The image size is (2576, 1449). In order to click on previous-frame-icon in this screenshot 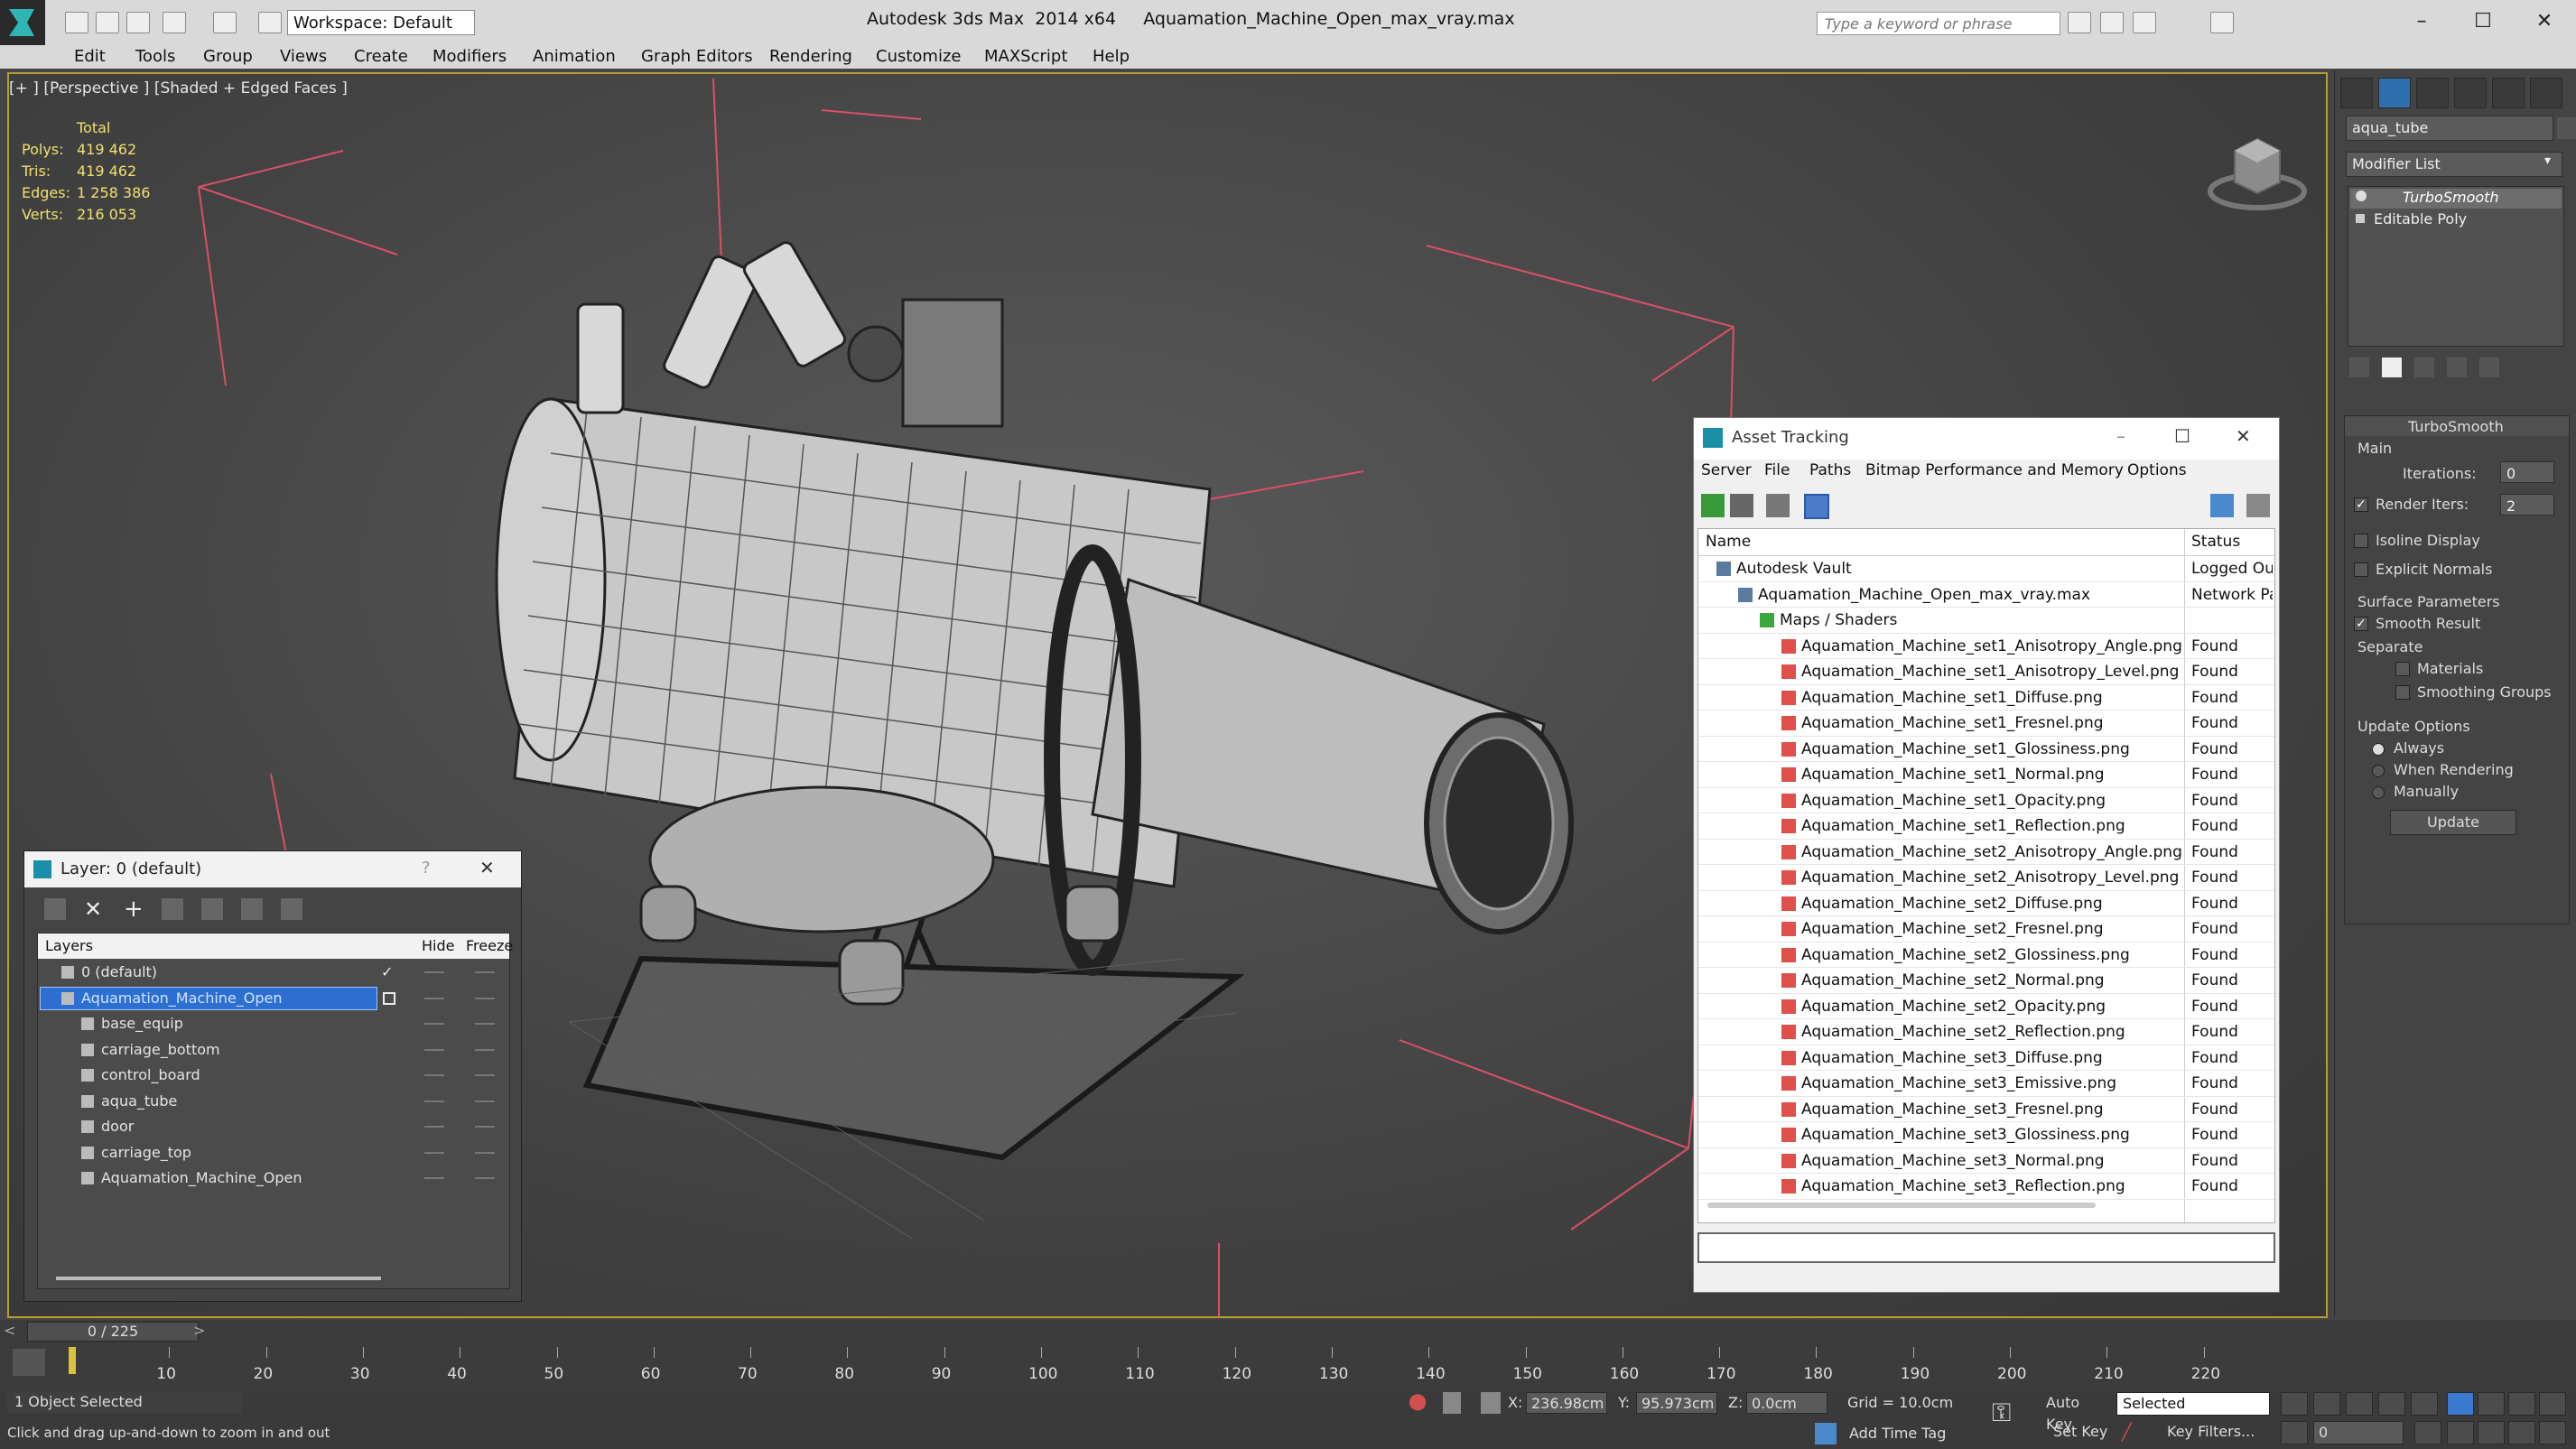, I will do `click(2326, 1404)`.